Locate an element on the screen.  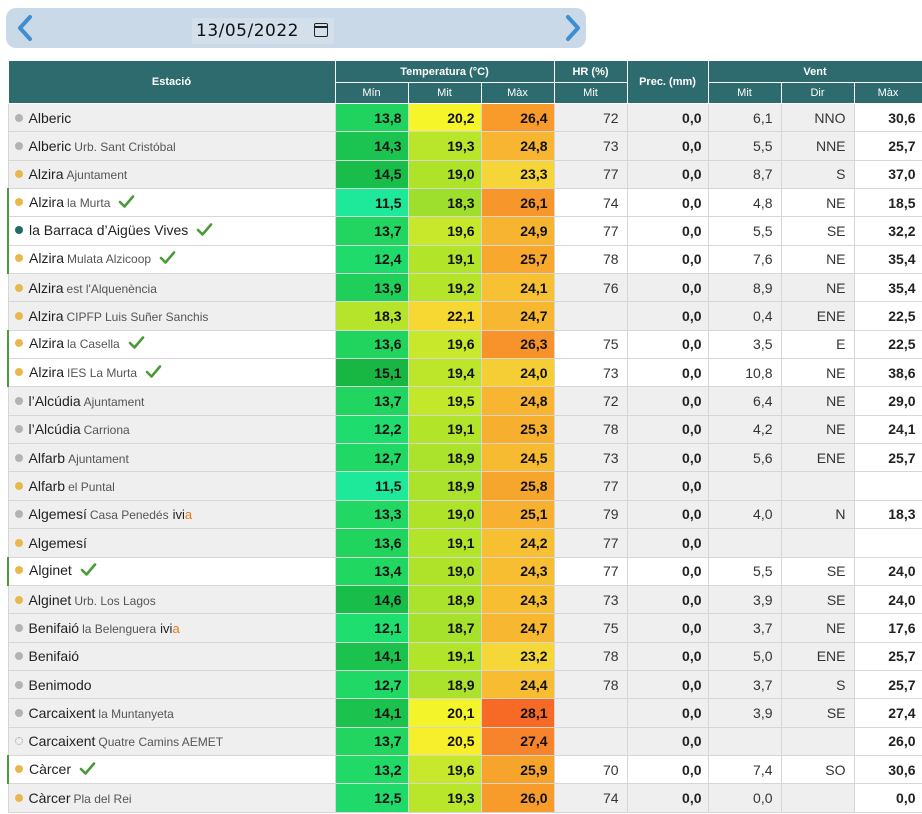
station-cell: Càrcer is located at coordinates (171, 769).